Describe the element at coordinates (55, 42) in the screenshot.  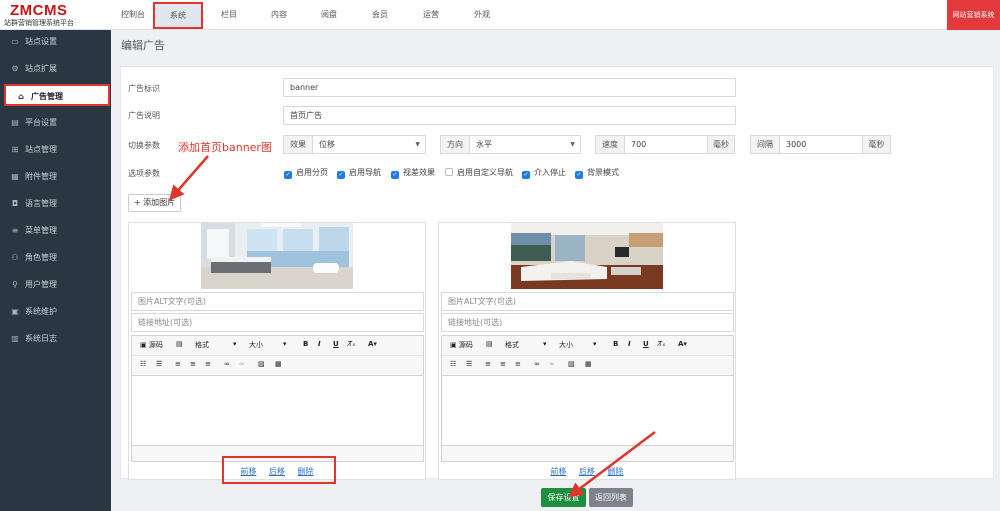
I see `sidebar-item-site-settings: ▭ 站点设置` at that location.